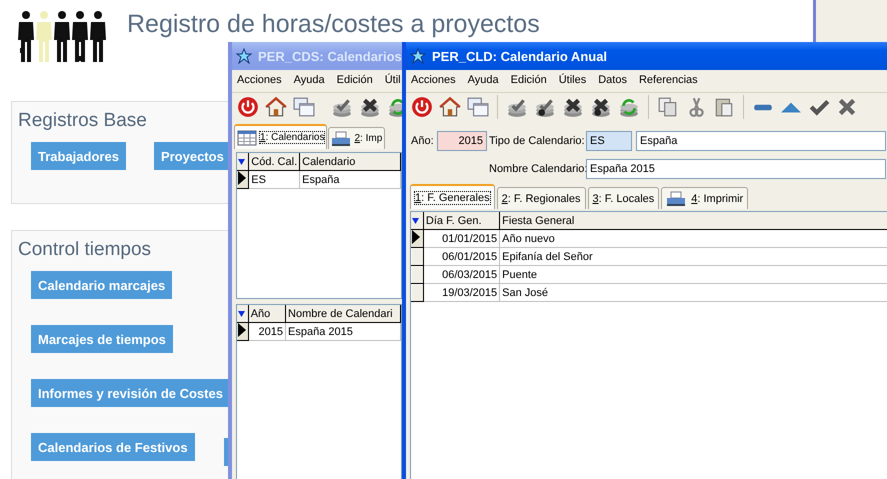 The image size is (887, 479). What do you see at coordinates (85, 249) in the screenshot?
I see `section-title: Control tiempos` at bounding box center [85, 249].